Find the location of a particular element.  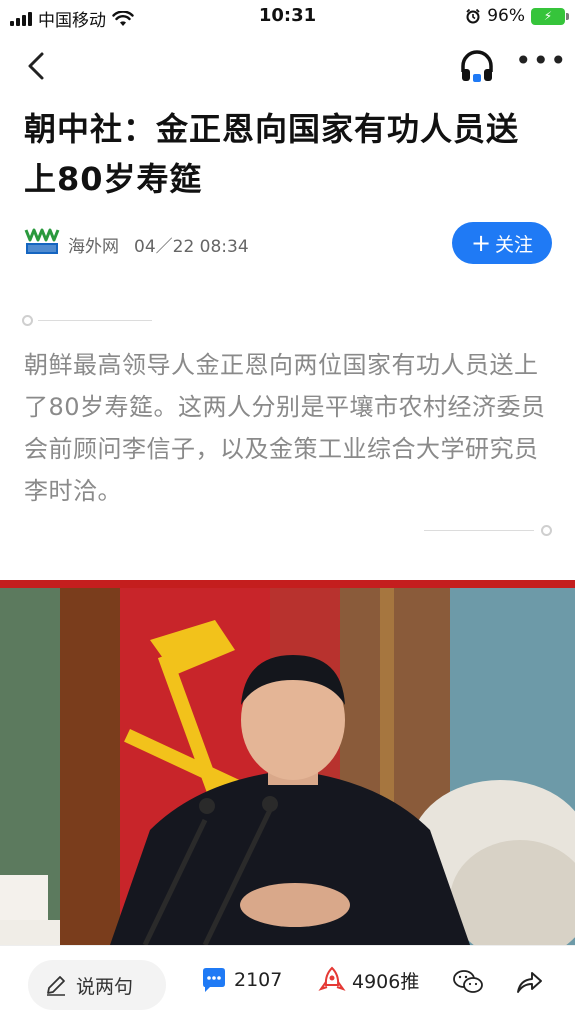

alarm-icon is located at coordinates (473, 16).